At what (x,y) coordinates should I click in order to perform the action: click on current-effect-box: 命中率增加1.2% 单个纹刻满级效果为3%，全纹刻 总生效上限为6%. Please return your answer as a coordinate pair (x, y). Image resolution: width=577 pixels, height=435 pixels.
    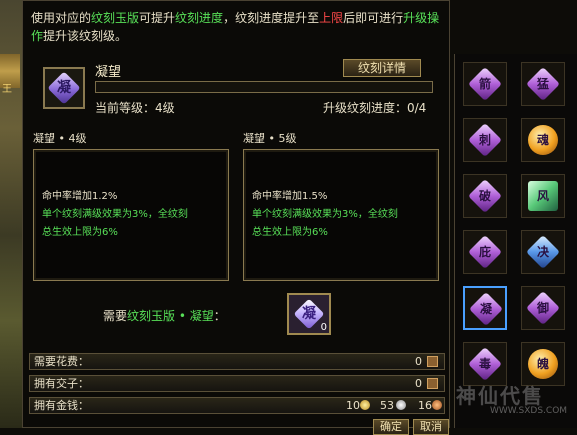
    Looking at the image, I should click on (131, 215).